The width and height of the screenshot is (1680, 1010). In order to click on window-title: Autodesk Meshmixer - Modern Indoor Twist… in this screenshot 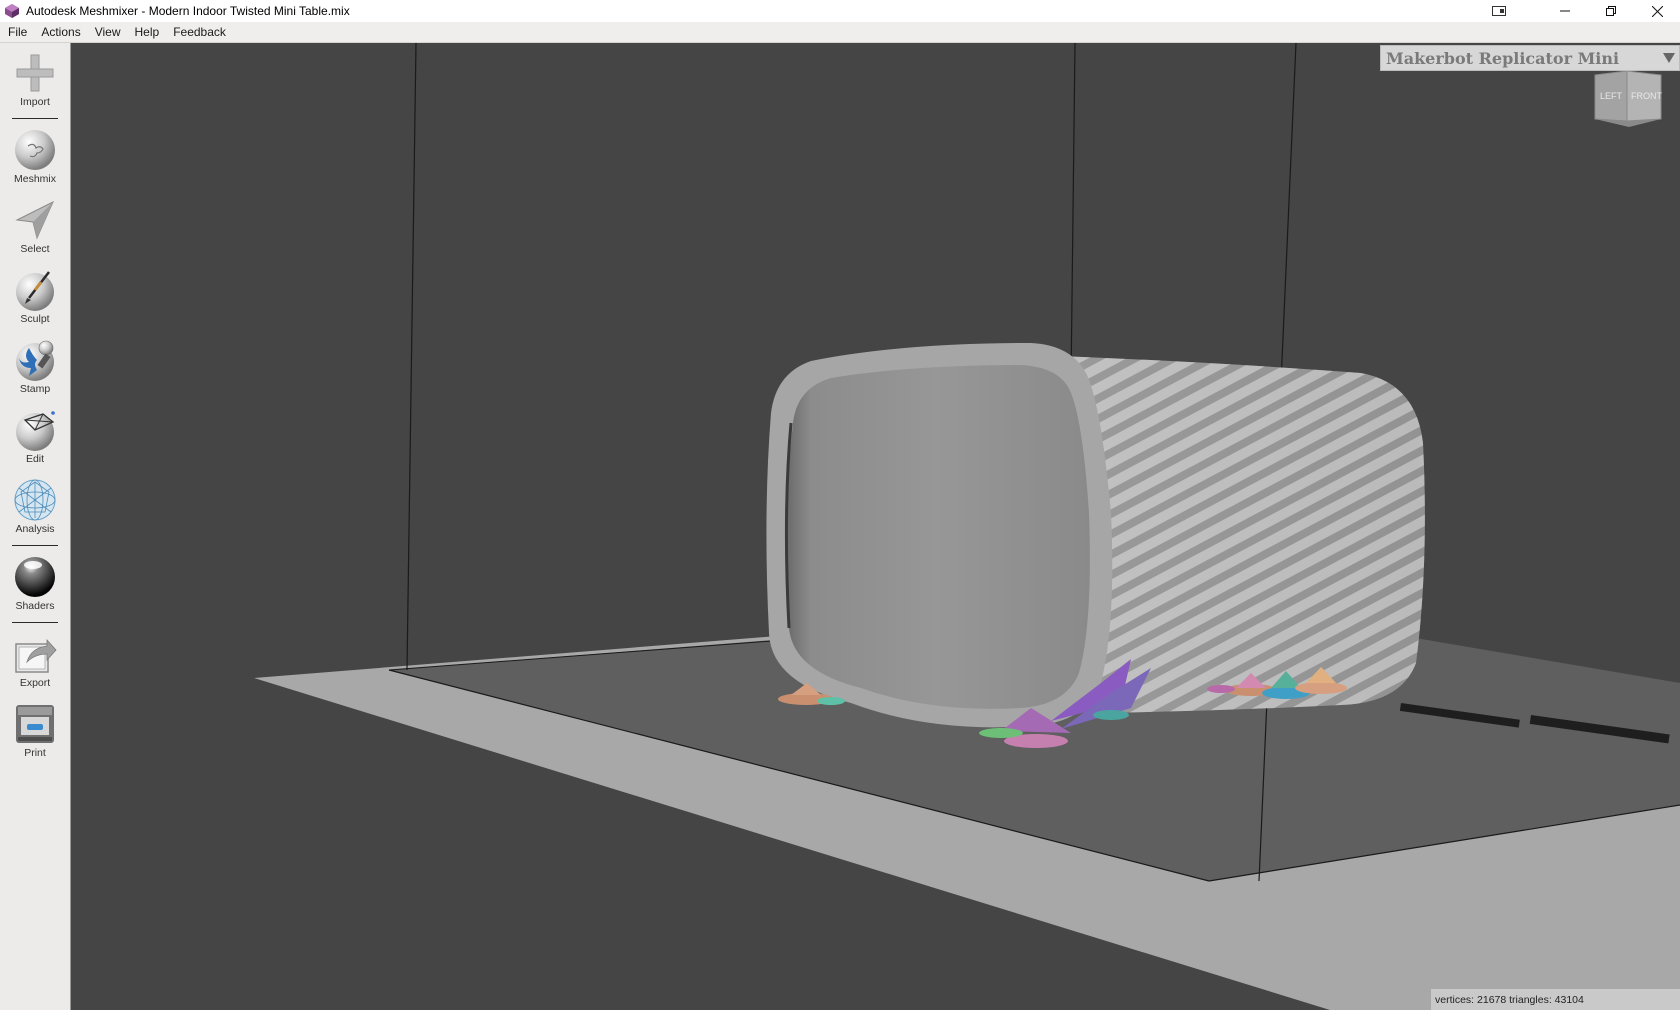, I will do `click(188, 11)`.